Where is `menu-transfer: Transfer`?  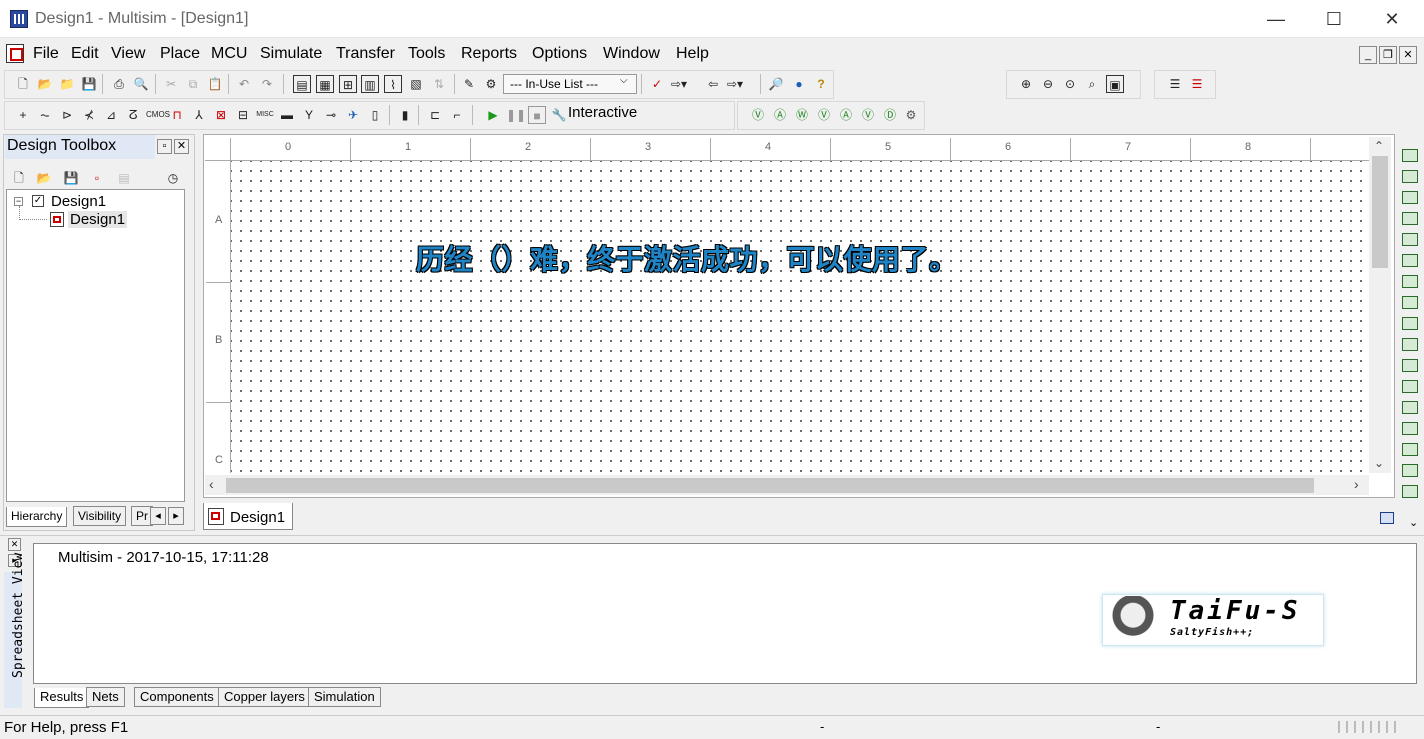 menu-transfer: Transfer is located at coordinates (365, 54).